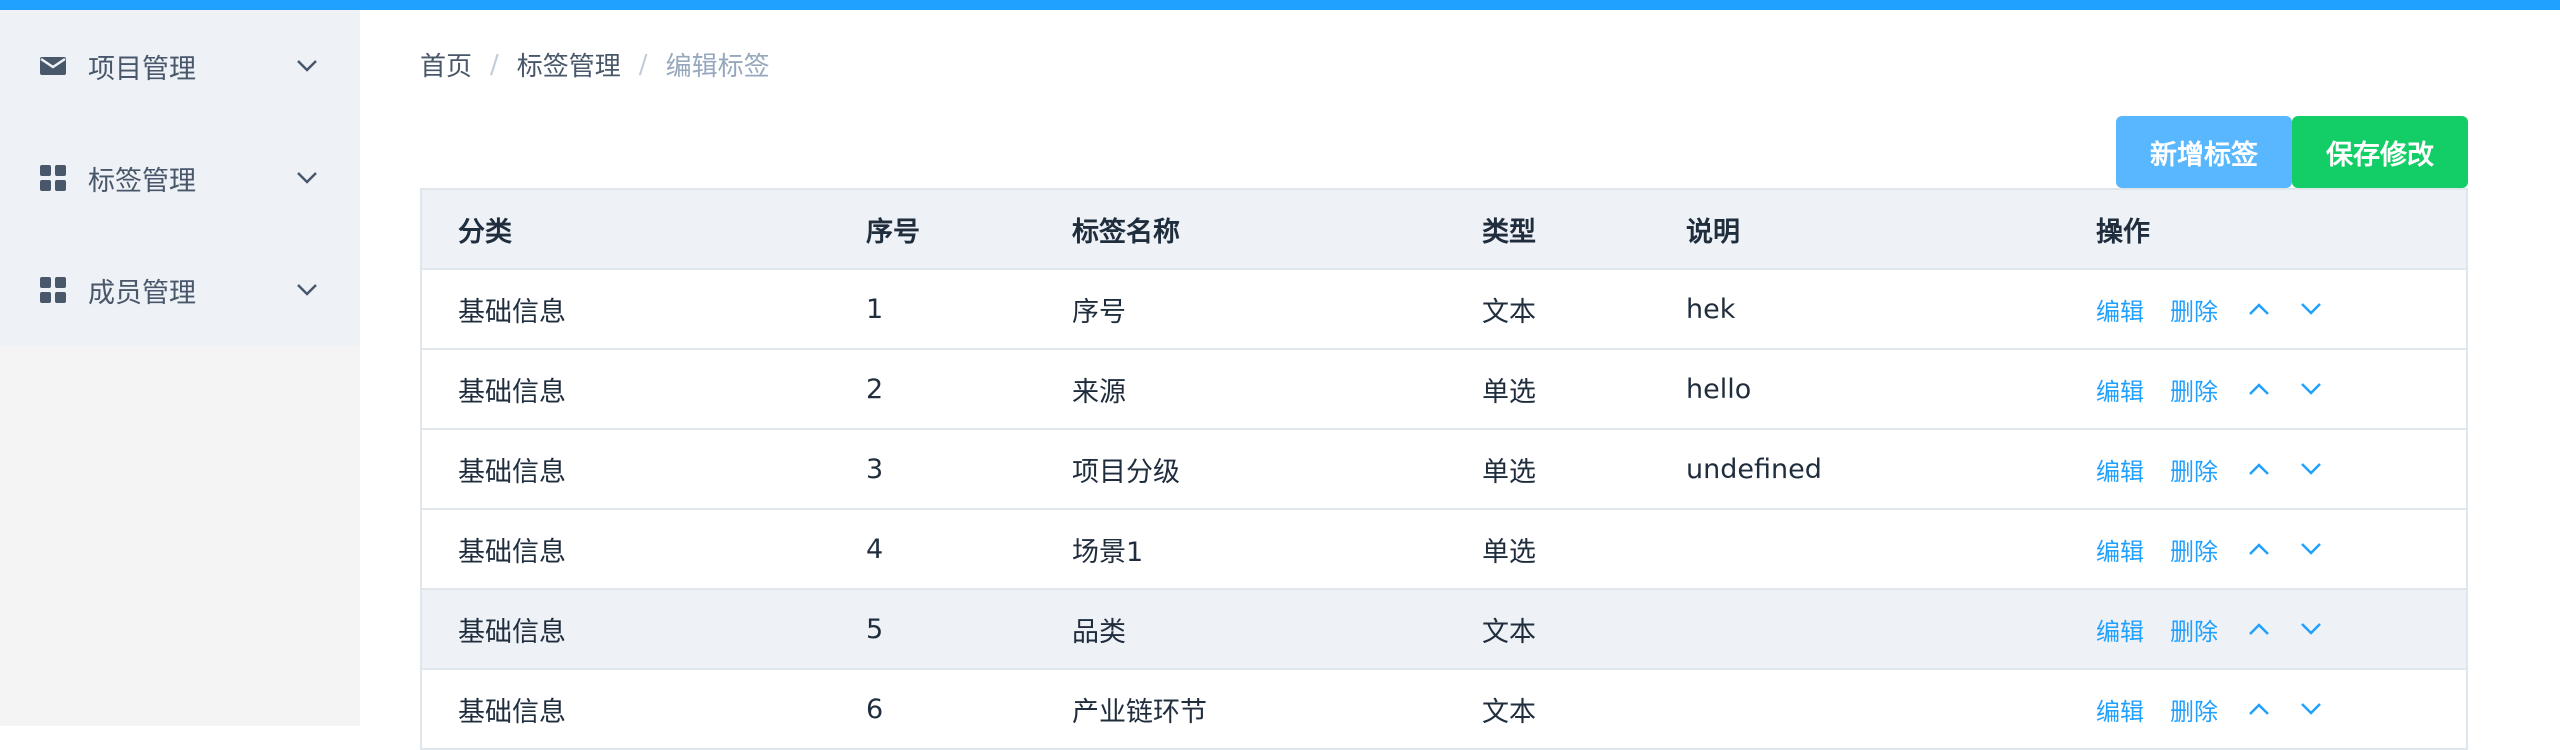 The height and width of the screenshot is (750, 2560). I want to click on table-row: 基础信息 2 来源 单选 hello 编辑 删除, so click(1444, 390).